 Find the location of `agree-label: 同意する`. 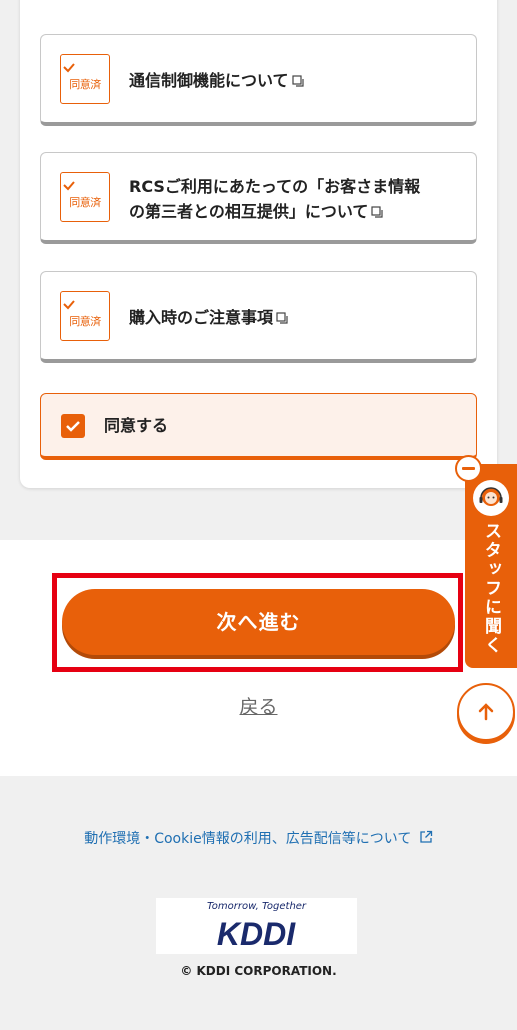

agree-label: 同意する is located at coordinates (136, 425).